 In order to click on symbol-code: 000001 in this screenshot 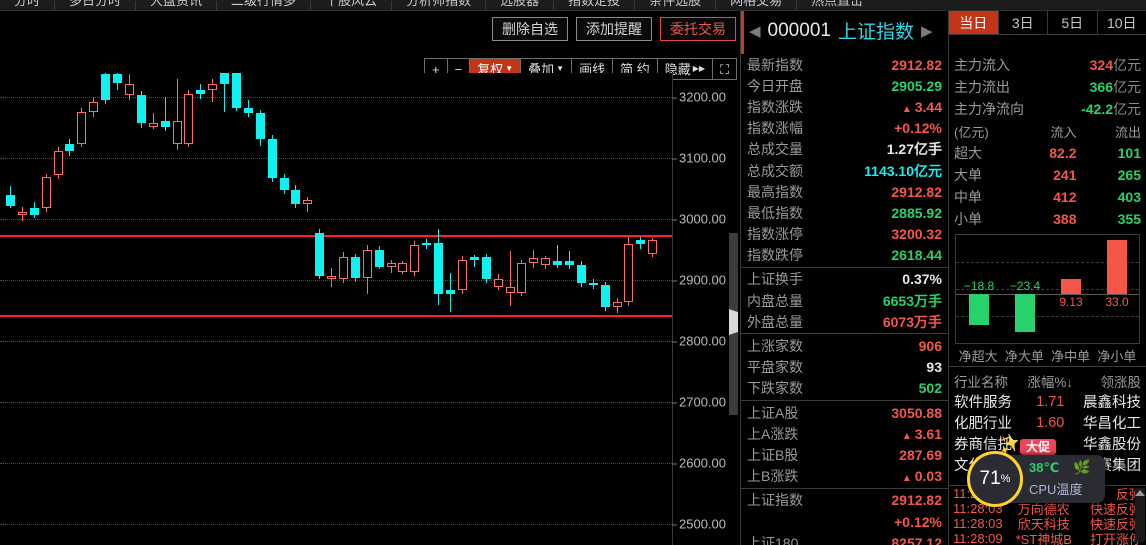, I will do `click(799, 30)`.